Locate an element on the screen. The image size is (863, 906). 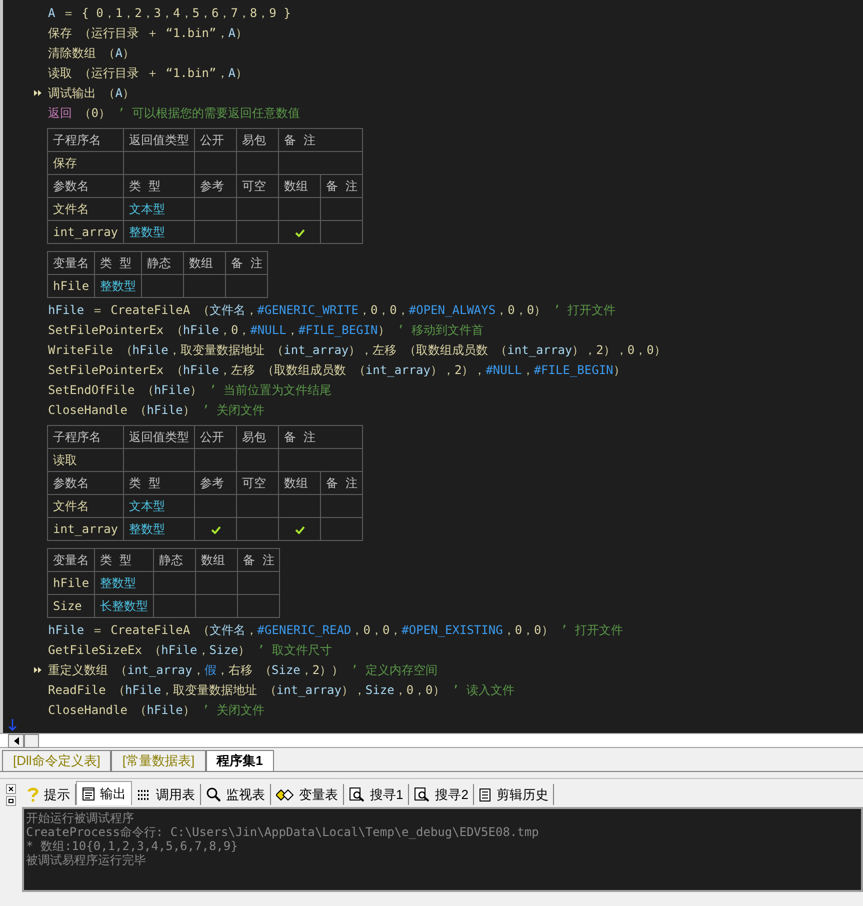
code-line: 返回 （0） ’ 可以根据您的需要返回任意数值 is located at coordinates (174, 113).